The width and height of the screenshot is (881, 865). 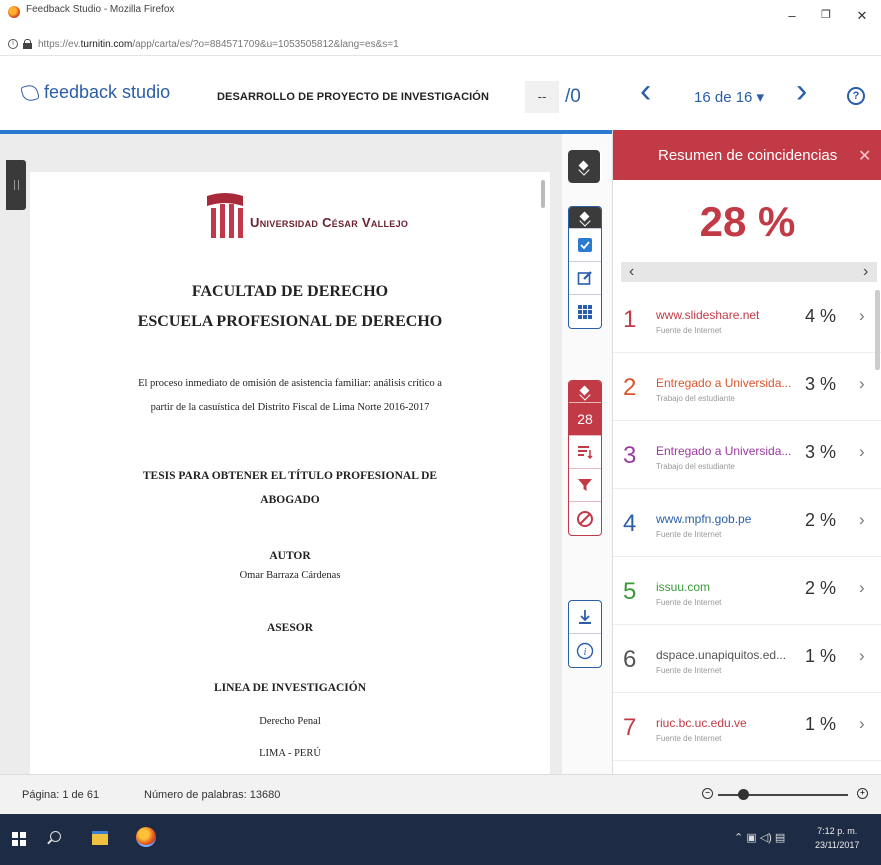 What do you see at coordinates (630, 455) in the screenshot?
I see `match-rank: 3` at bounding box center [630, 455].